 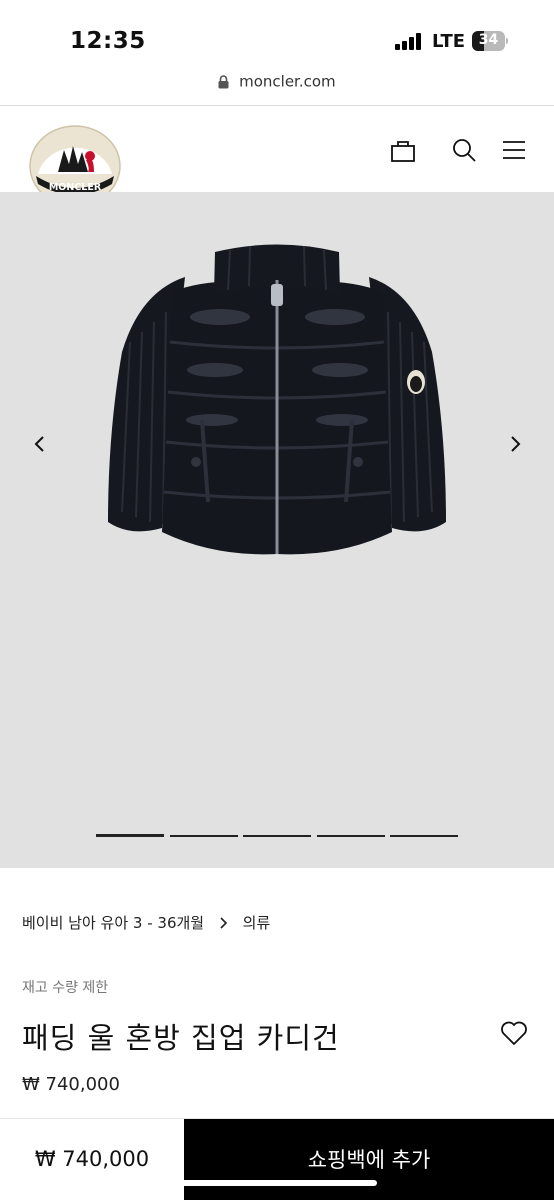 I want to click on status-time: 12:35, so click(x=108, y=41).